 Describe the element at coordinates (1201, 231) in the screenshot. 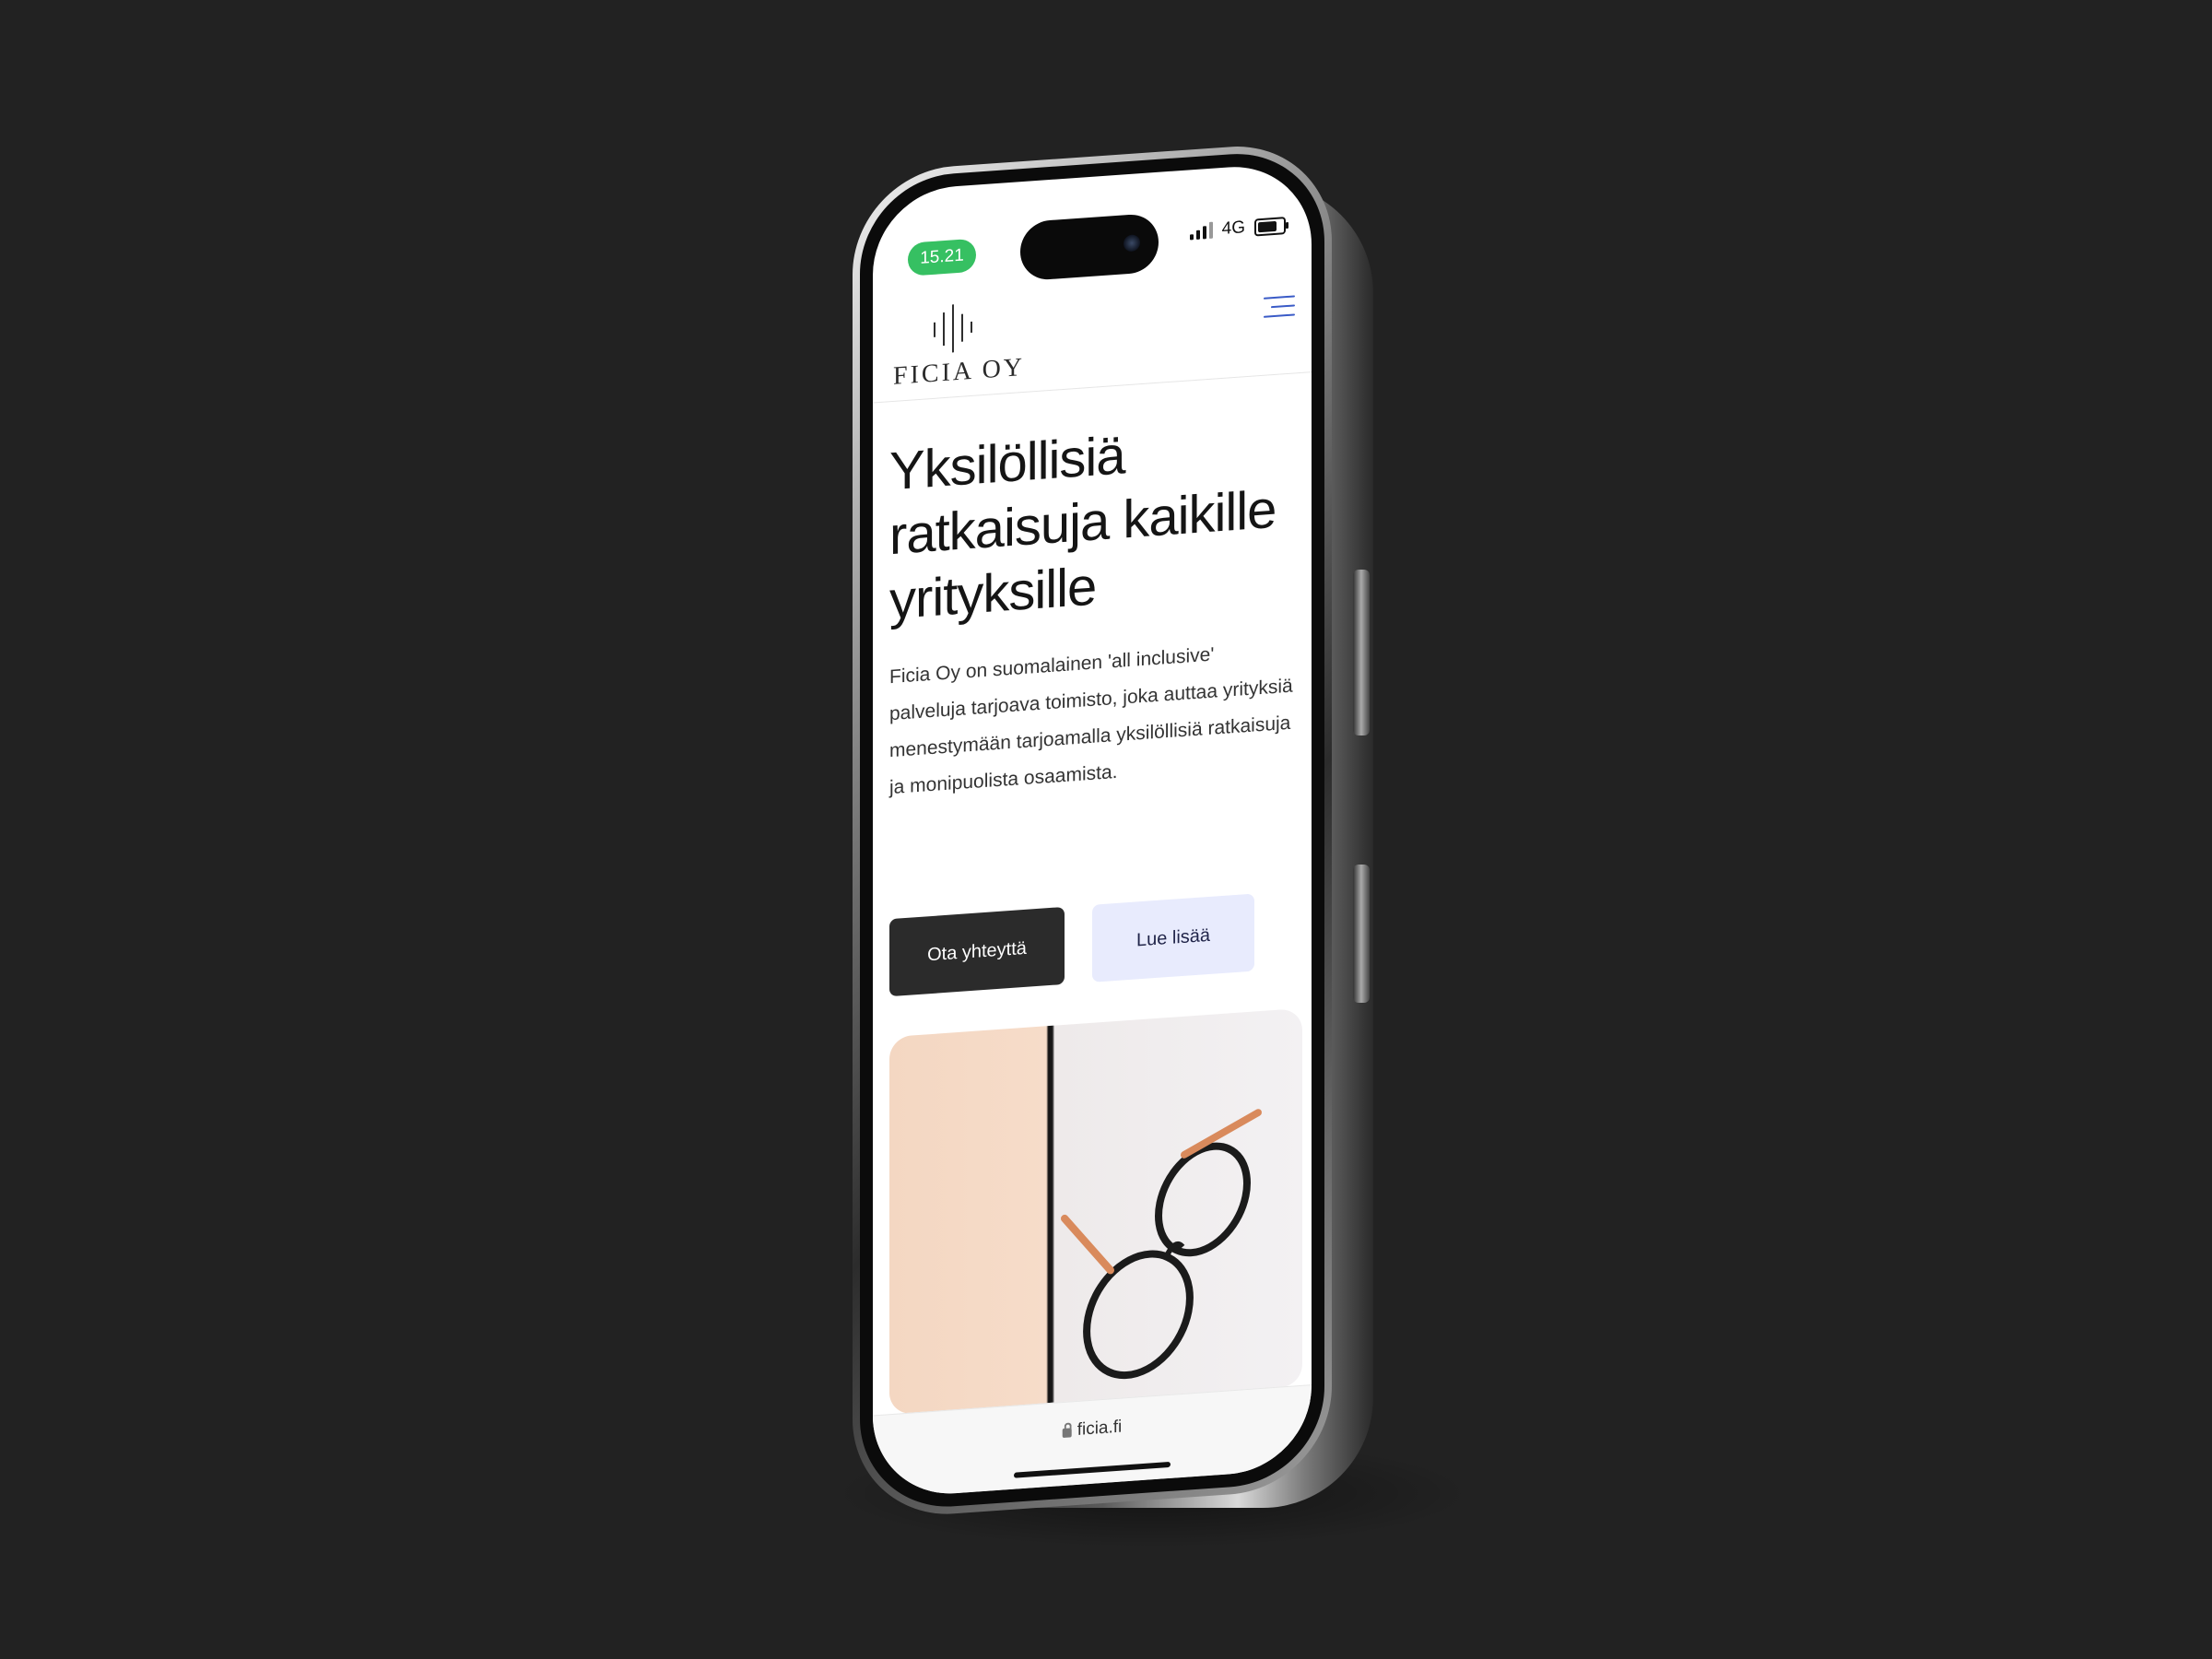

I see `signal-icon` at that location.